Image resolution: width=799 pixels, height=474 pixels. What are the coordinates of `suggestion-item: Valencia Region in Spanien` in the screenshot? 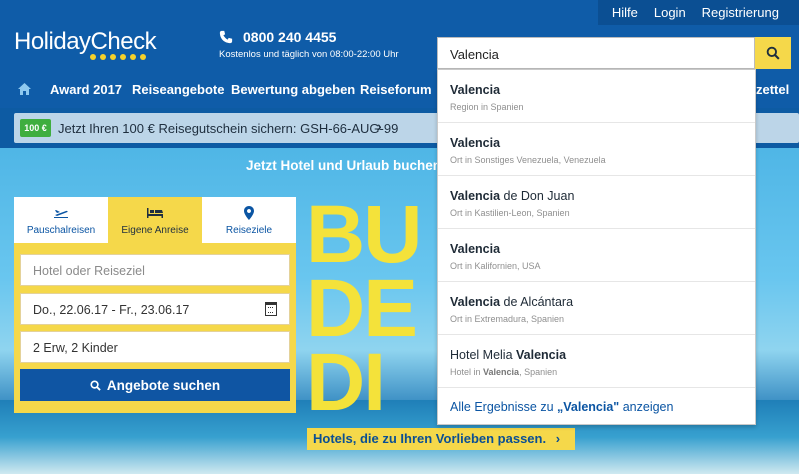 It's located at (596, 96).